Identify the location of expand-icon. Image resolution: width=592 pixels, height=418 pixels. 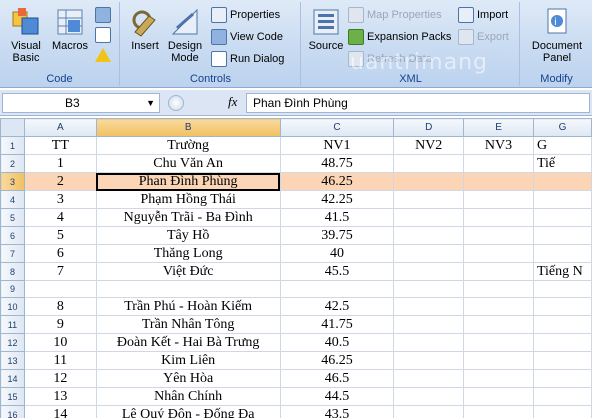
(176, 103).